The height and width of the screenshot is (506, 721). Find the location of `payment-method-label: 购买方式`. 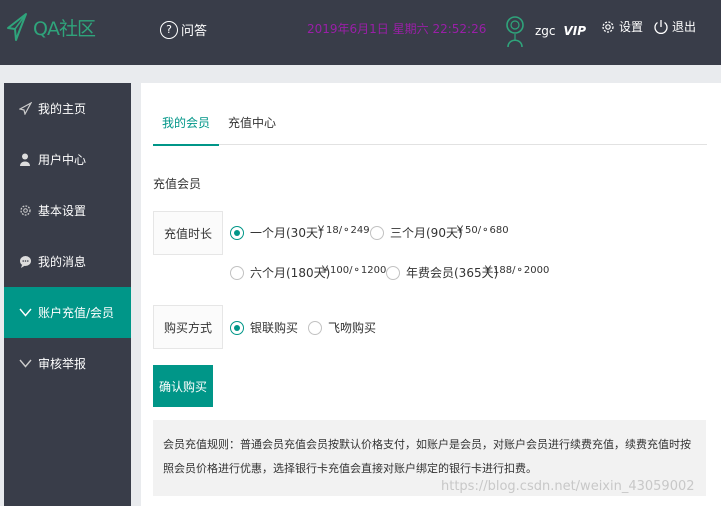

payment-method-label: 购买方式 is located at coordinates (188, 327).